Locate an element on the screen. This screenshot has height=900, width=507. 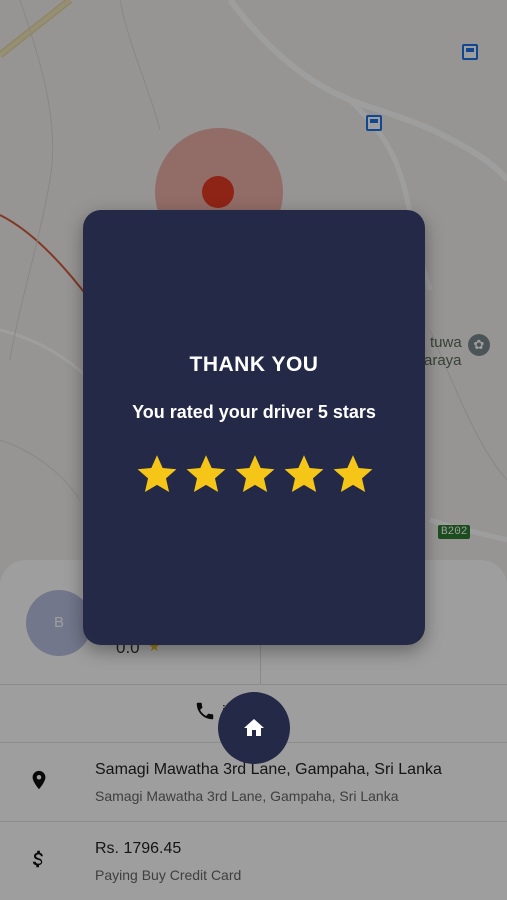
home-button is located at coordinates (254, 728).